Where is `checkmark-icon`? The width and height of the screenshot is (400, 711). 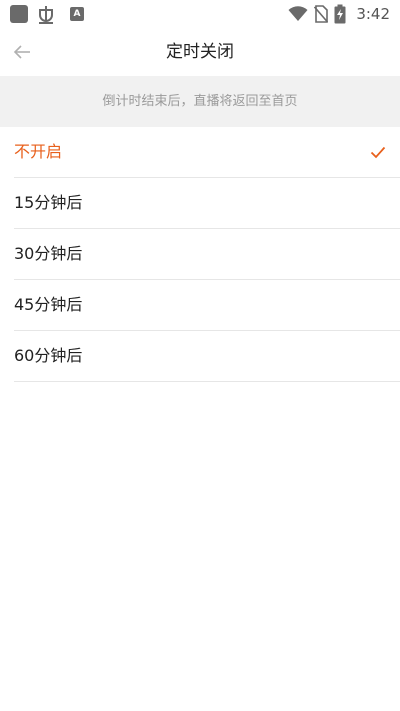
checkmark-icon is located at coordinates (378, 152).